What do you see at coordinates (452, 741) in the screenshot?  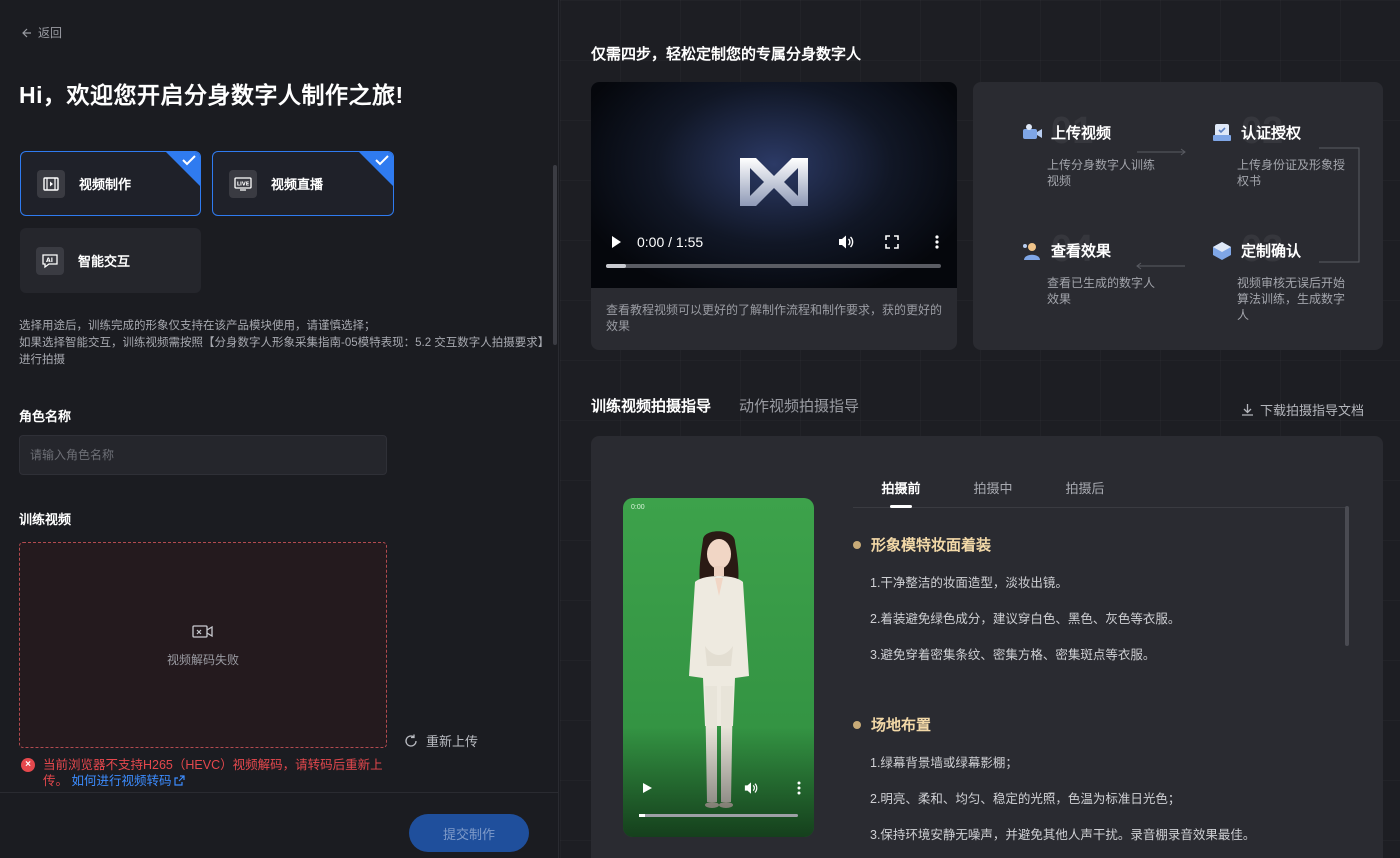 I see `reupload-label: 重新上传` at bounding box center [452, 741].